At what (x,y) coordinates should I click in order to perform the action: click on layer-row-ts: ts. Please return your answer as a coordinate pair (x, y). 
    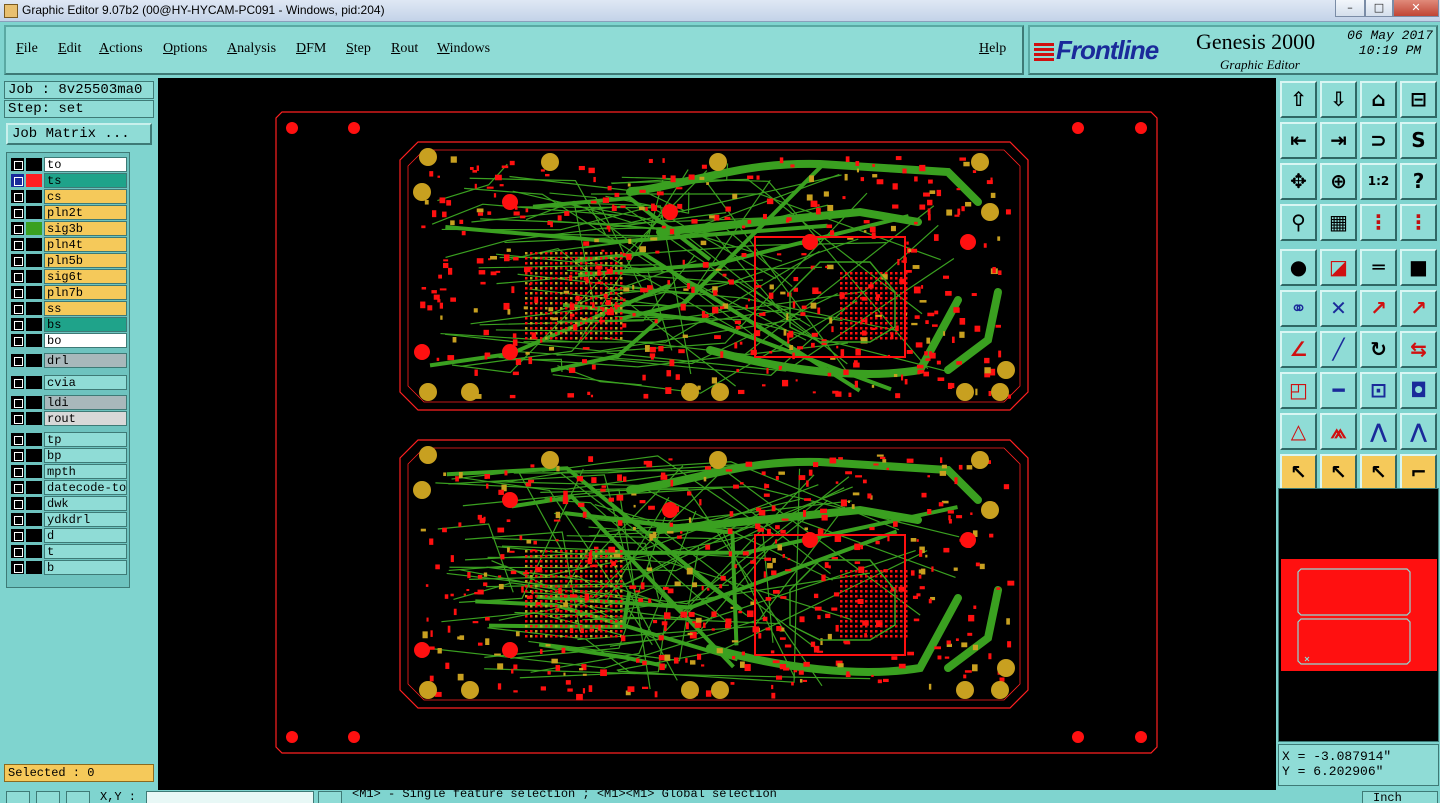
    Looking at the image, I should click on (68, 180).